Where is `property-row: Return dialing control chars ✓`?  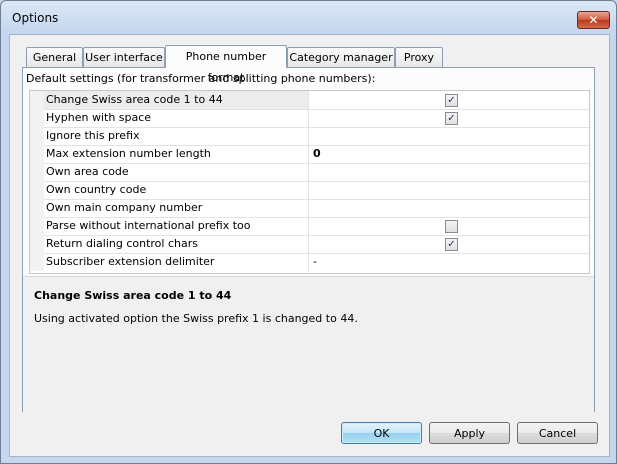 property-row: Return dialing control chars ✓ is located at coordinates (309, 244).